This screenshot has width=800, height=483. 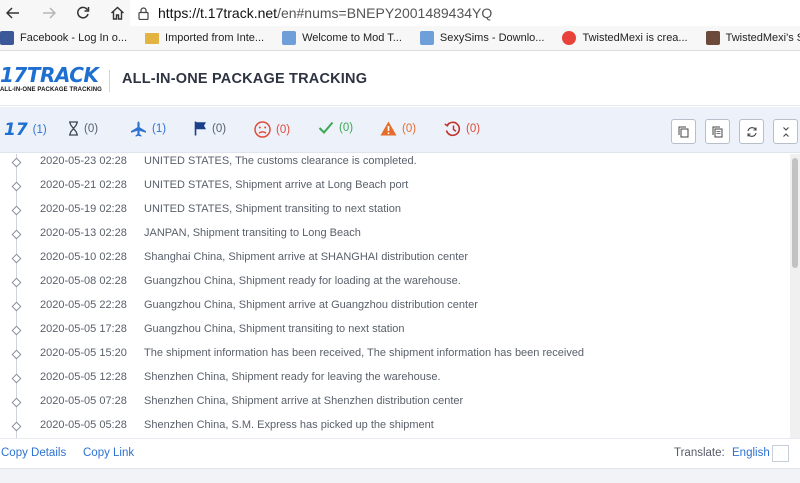 What do you see at coordinates (210, 128) in the screenshot?
I see `filter-pick-up: (0)` at bounding box center [210, 128].